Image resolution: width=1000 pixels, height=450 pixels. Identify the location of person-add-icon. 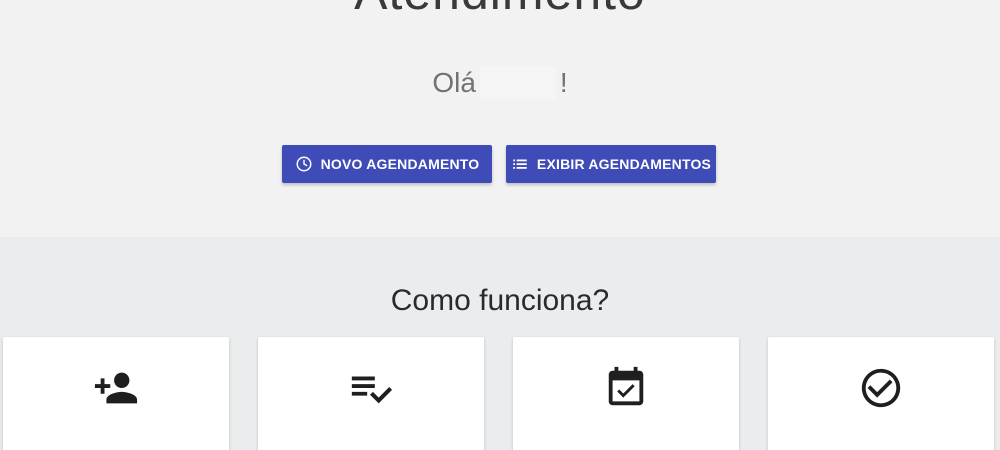
(116, 388).